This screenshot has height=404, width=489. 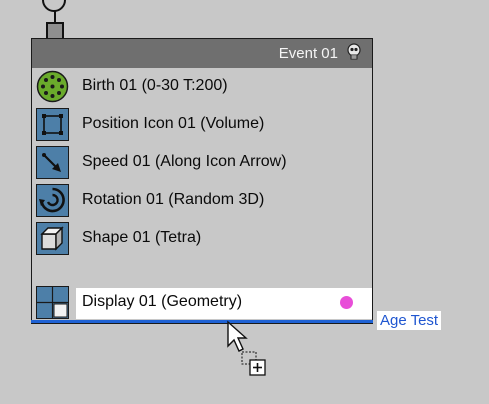 I want to click on operator-speed: Speed 01 (Along Icon Arrow), so click(x=202, y=163).